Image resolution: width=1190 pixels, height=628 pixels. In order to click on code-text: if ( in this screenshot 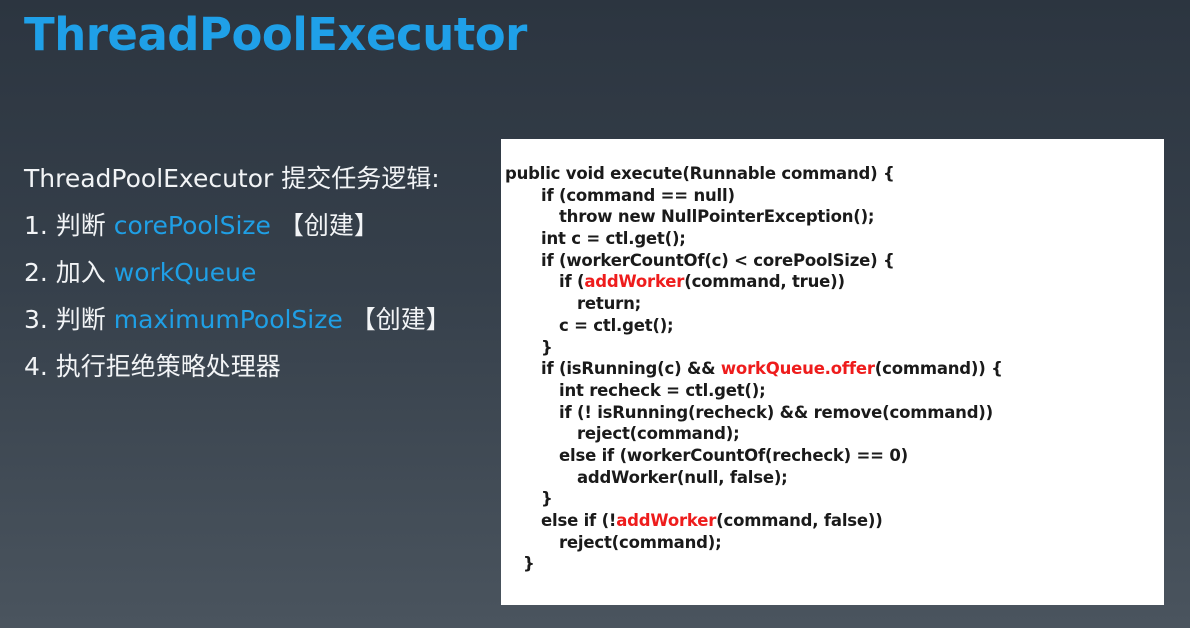, I will do `click(572, 282)`.